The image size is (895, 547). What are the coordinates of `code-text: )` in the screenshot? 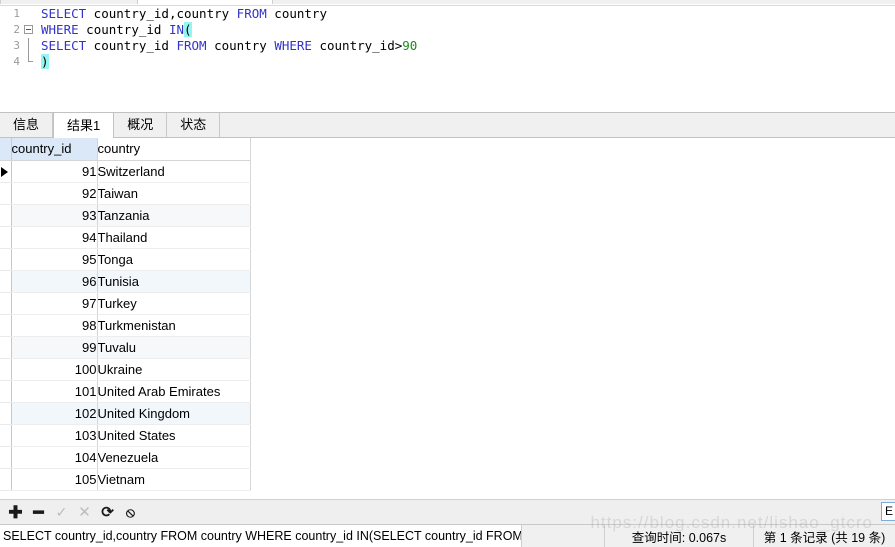 It's located at (42, 62).